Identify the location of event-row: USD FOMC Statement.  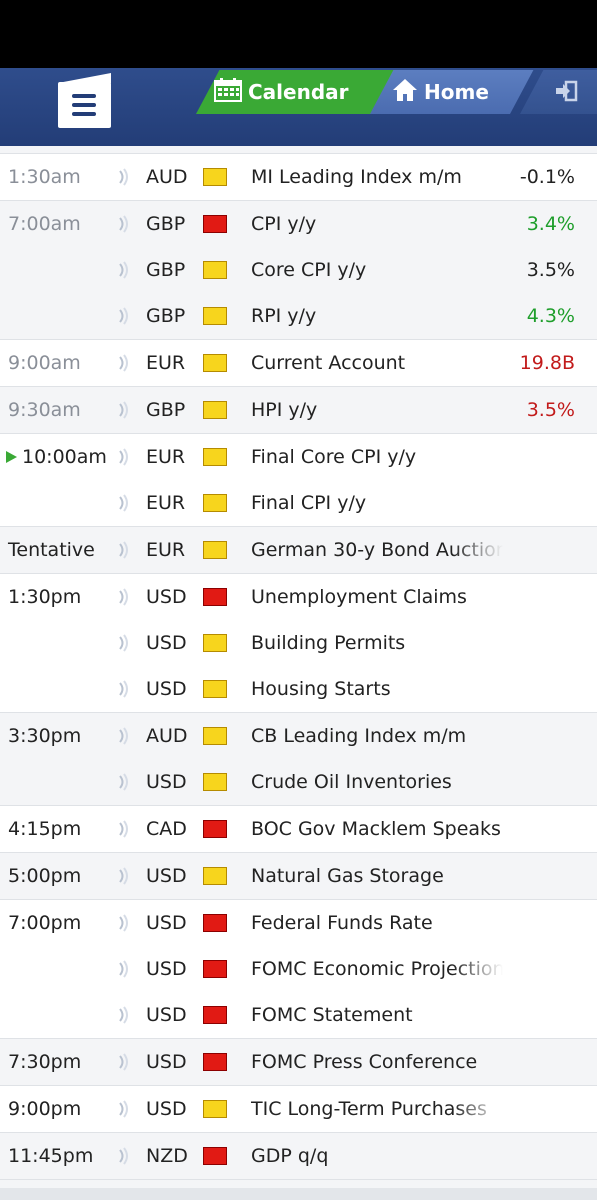
(298, 1015).